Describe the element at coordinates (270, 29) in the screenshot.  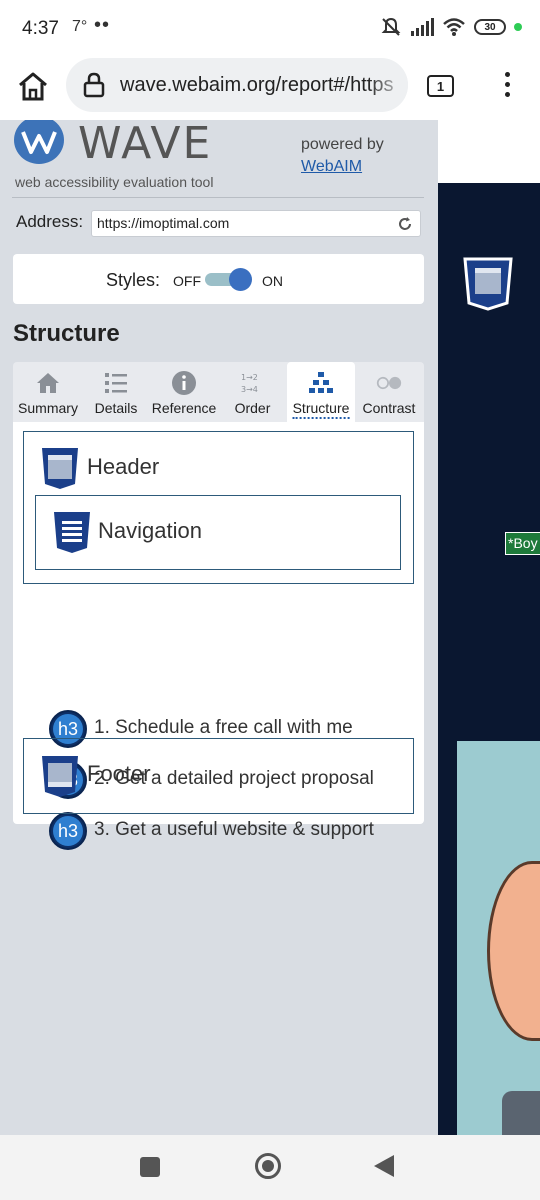
I see `status-bar: 4:37 7° •• 30` at that location.